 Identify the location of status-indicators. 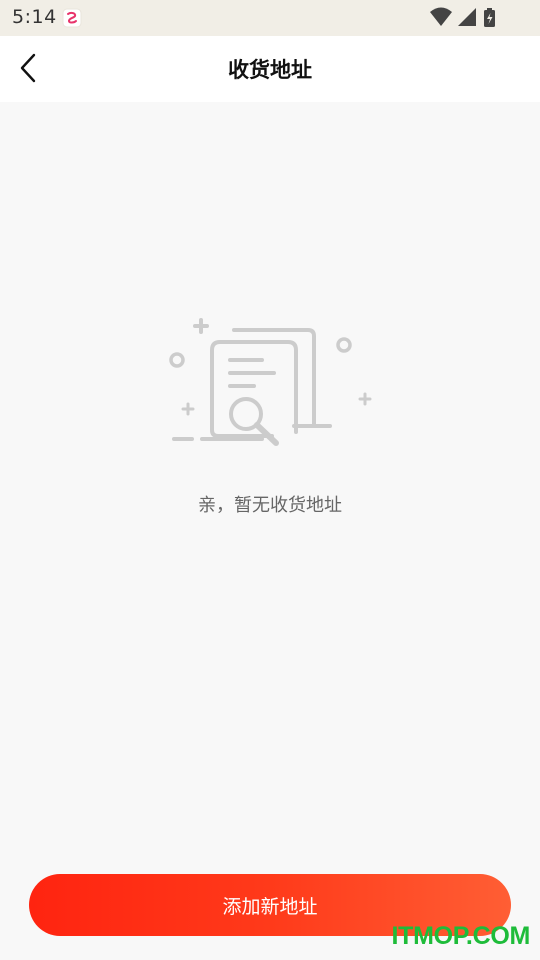
(465, 18).